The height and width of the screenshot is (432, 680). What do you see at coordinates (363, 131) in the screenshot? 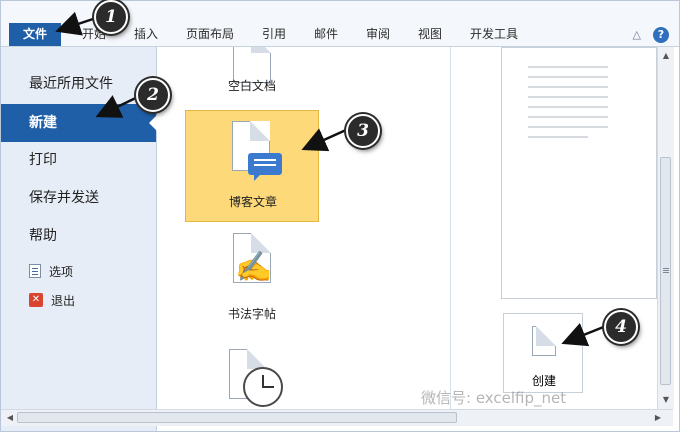
I see `annotation-badge-3: 3` at bounding box center [363, 131].